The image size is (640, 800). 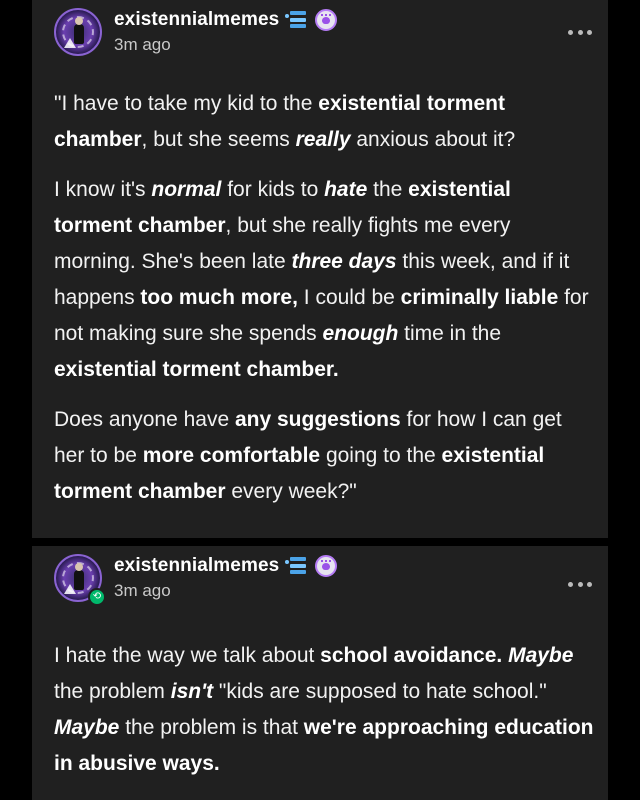 What do you see at coordinates (218, 139) in the screenshot?
I see `text-run: , but she seems` at bounding box center [218, 139].